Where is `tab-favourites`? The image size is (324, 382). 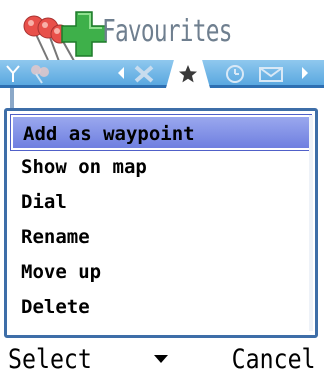 tab-favourites is located at coordinates (188, 74).